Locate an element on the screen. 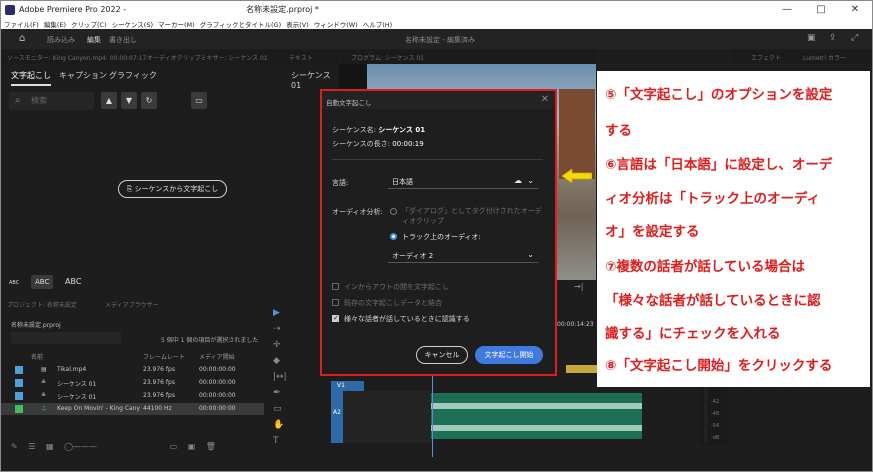  tab-effects: エフェクト is located at coordinates (766, 57).